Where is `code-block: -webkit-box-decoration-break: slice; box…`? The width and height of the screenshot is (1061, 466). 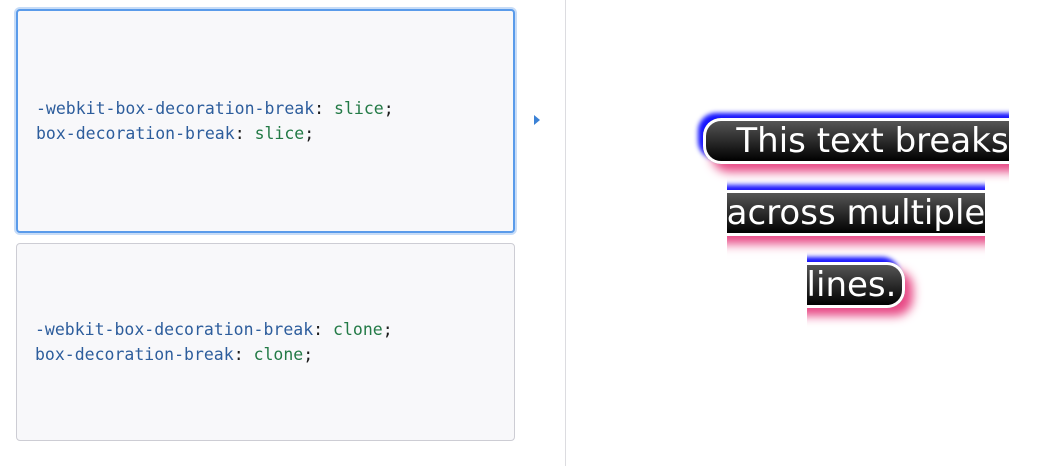
code-block: -webkit-box-decoration-break: slice; box… is located at coordinates (215, 121).